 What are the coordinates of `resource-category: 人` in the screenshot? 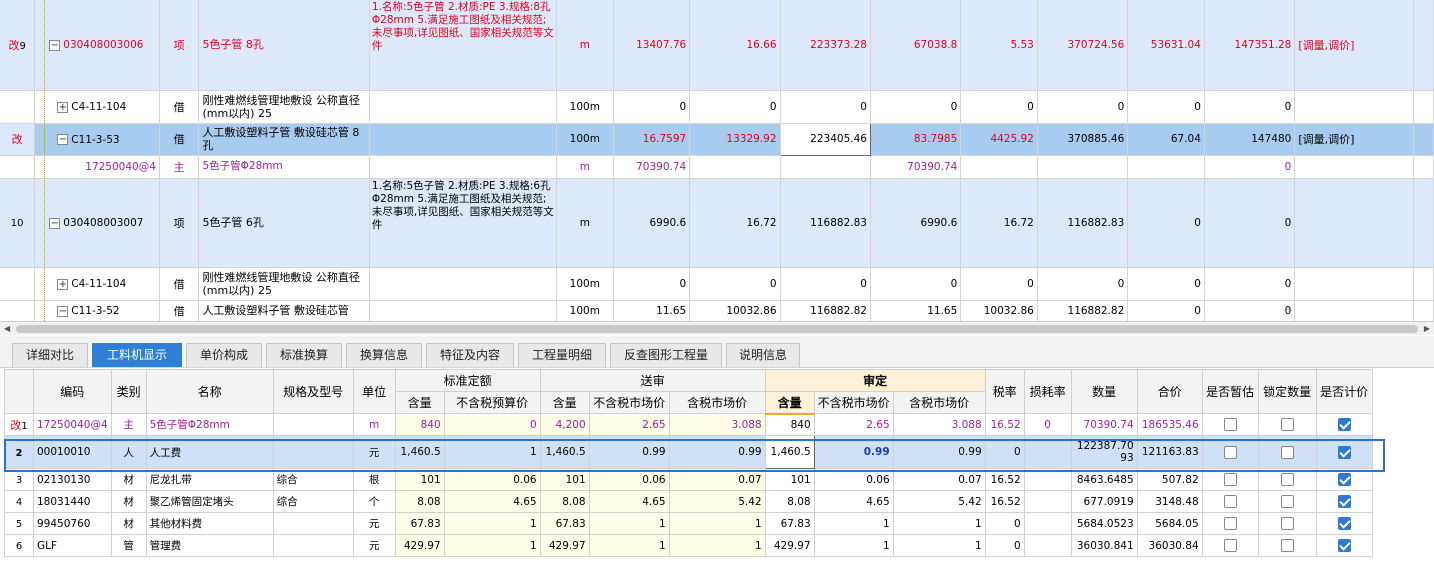 It's located at (128, 452).